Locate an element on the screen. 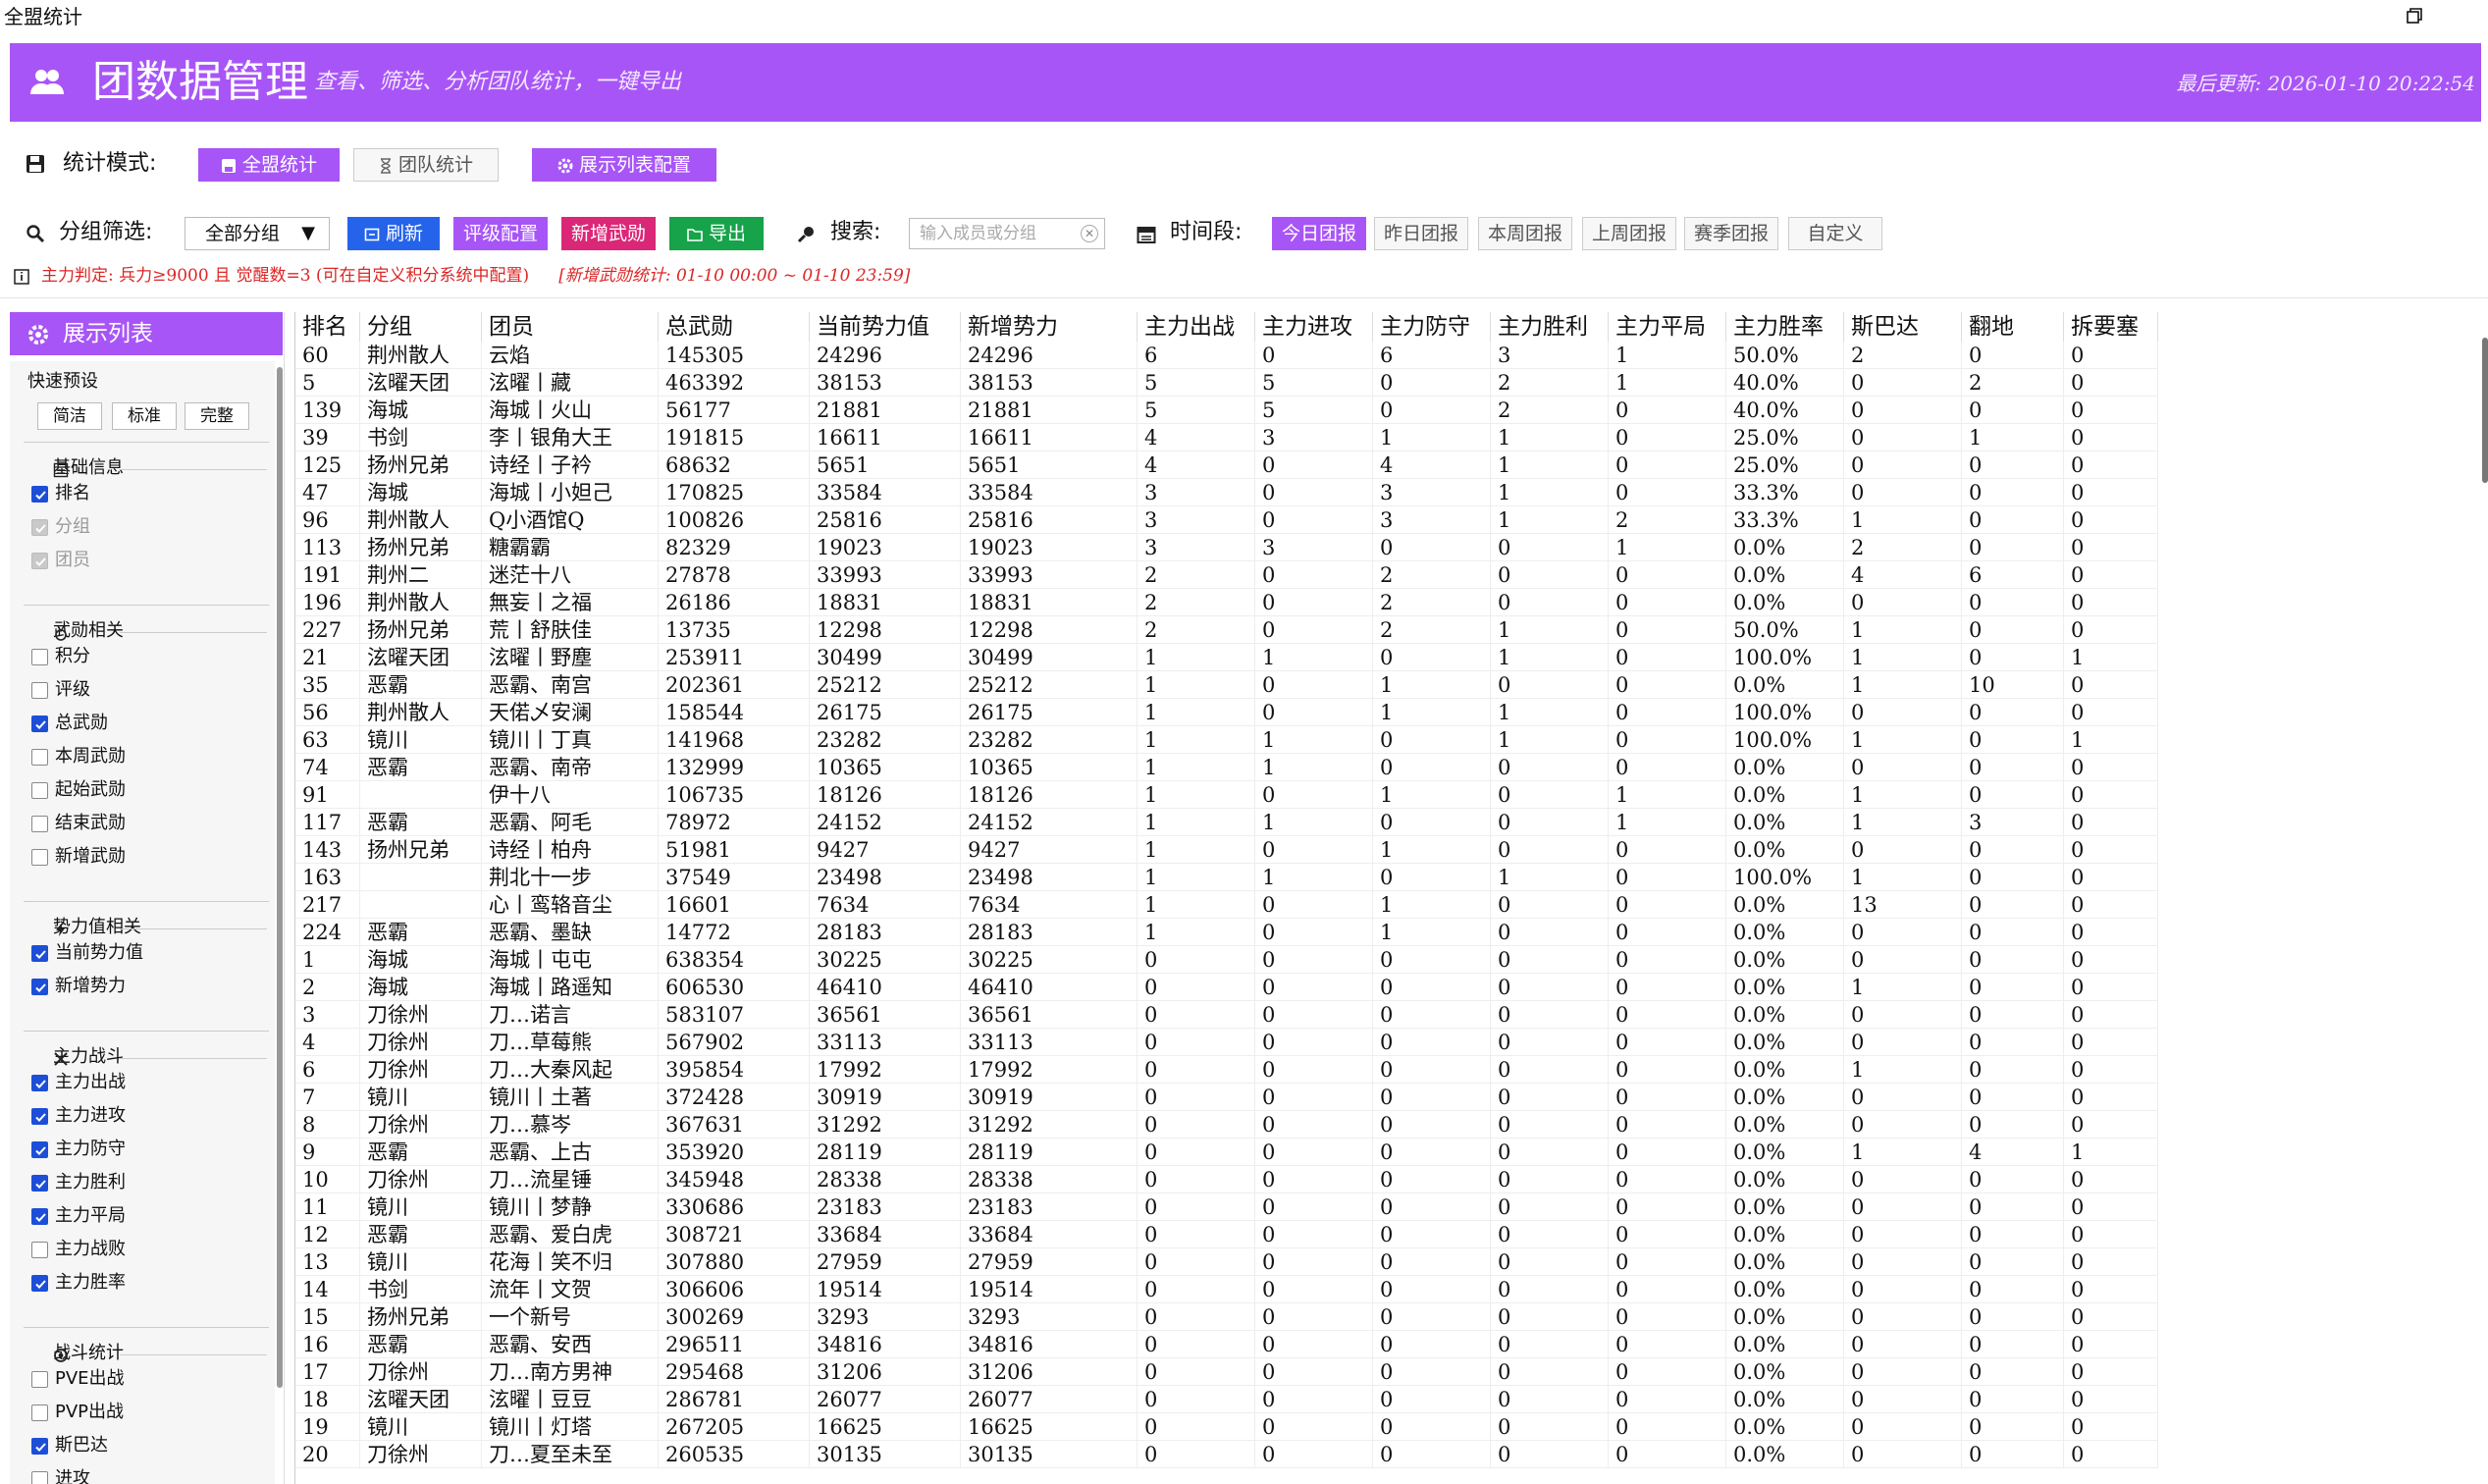 The image size is (2488, 1484). table-row: 227 扬州兄弟 荒丨舒肤佳 13735 12298 12298 2 0 2 1 0 50.0% 1 0 0 is located at coordinates (1226, 630).